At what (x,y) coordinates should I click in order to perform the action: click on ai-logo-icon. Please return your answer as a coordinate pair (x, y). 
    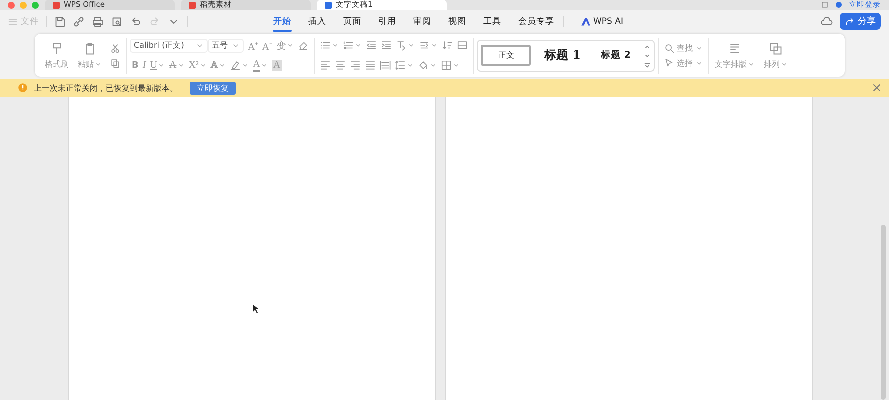
    Looking at the image, I should click on (585, 21).